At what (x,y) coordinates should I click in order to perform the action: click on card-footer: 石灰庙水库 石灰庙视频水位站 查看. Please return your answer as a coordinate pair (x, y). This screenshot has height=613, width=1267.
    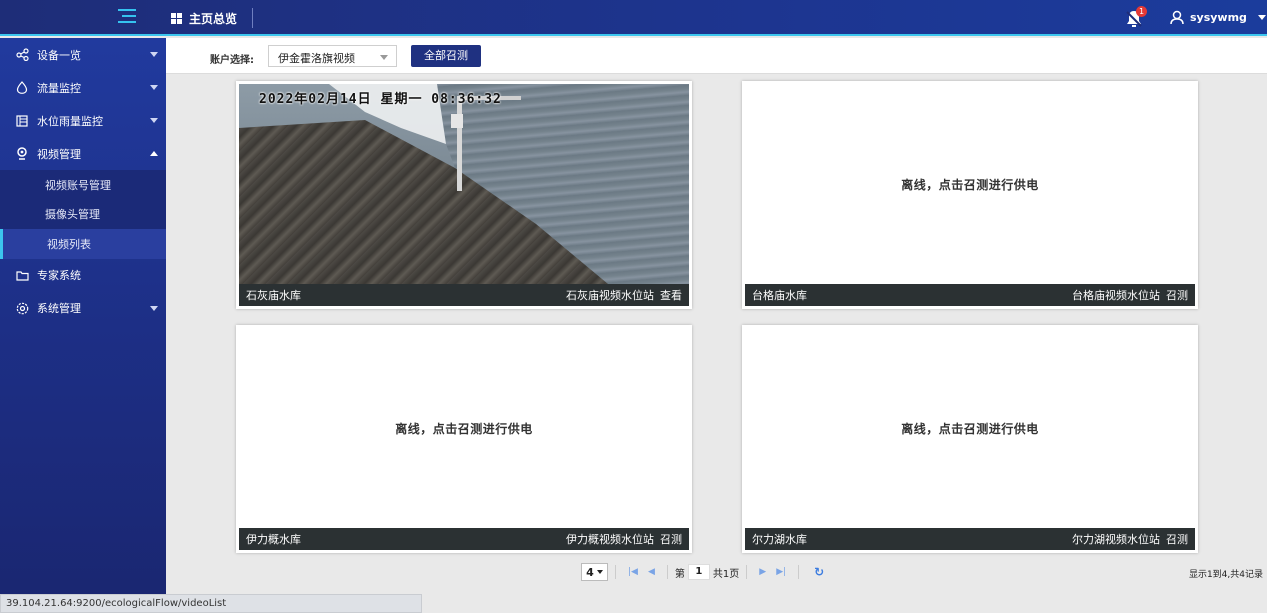
    Looking at the image, I should click on (464, 295).